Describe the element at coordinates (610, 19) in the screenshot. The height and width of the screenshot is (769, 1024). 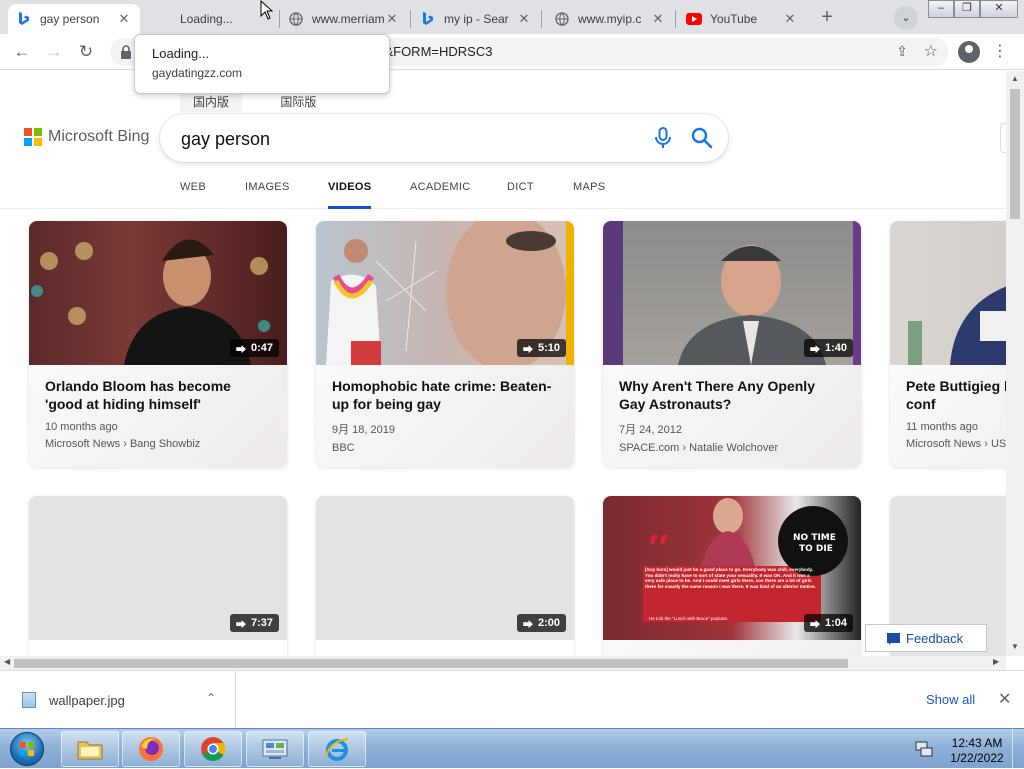
I see `tab-myip: www.myip.c ✕` at that location.